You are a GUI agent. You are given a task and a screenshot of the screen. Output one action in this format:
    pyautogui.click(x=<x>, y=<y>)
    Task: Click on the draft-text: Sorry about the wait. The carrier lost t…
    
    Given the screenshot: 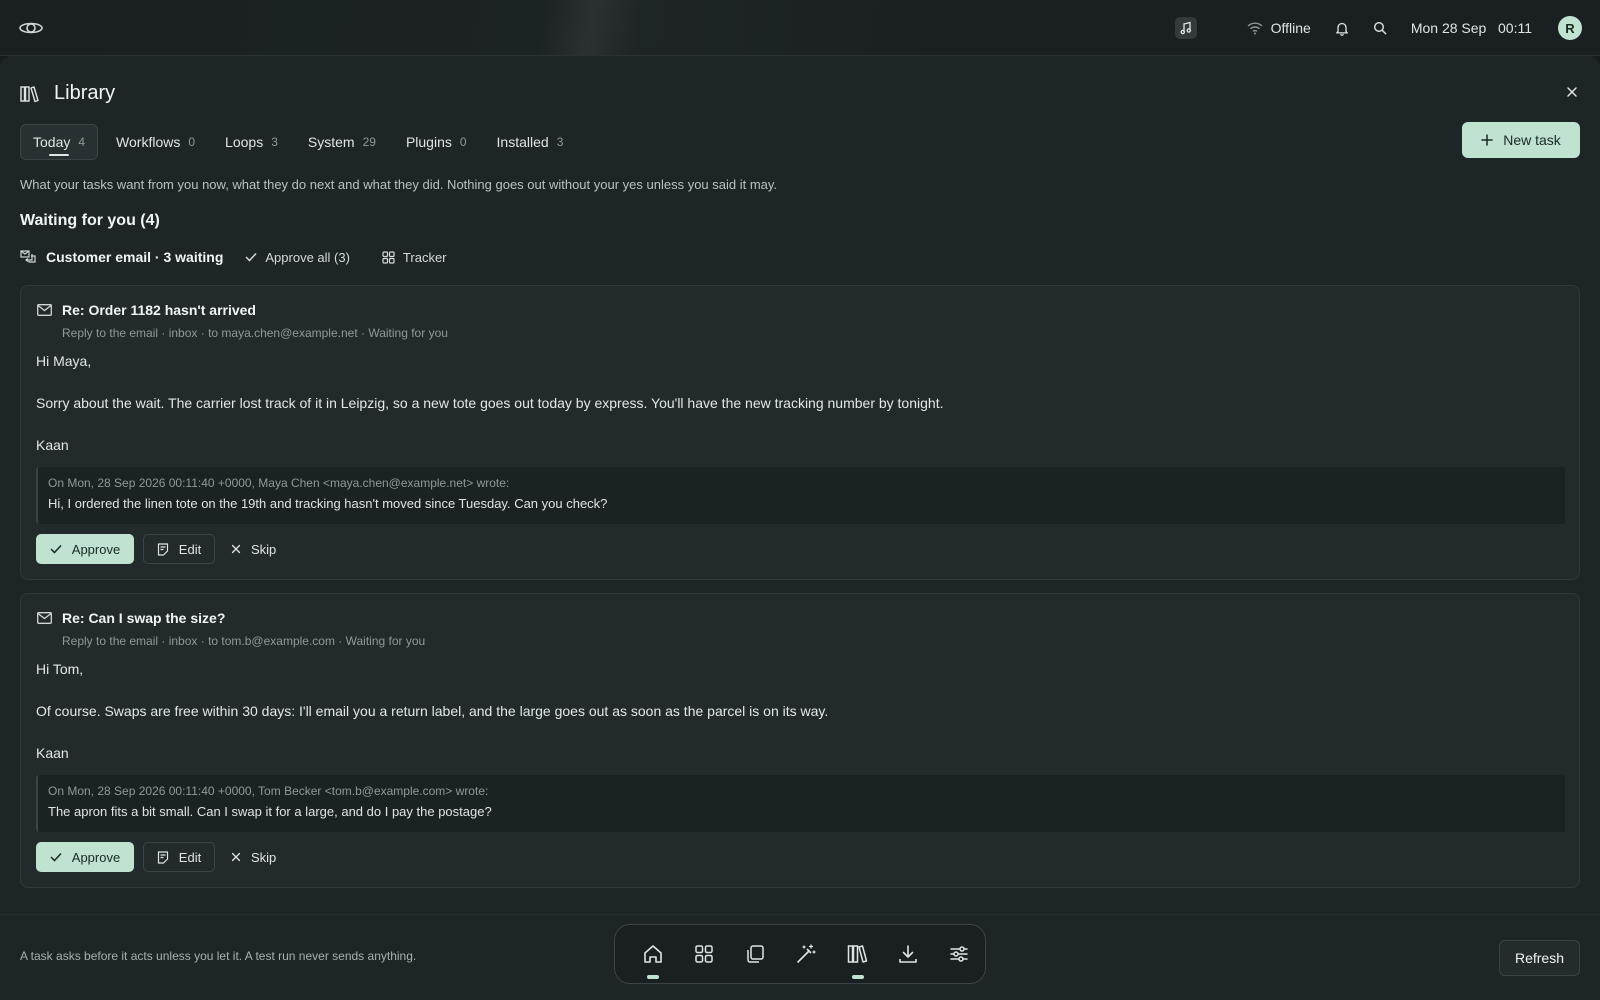 What is the action you would take?
    pyautogui.click(x=490, y=403)
    